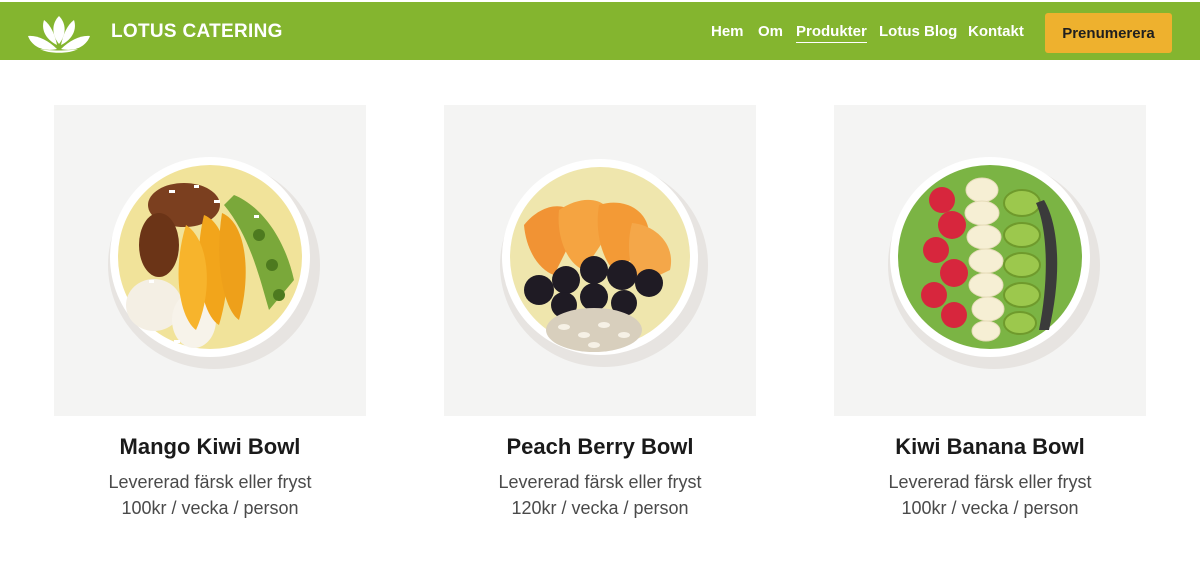  I want to click on lotus-icon, so click(59, 34).